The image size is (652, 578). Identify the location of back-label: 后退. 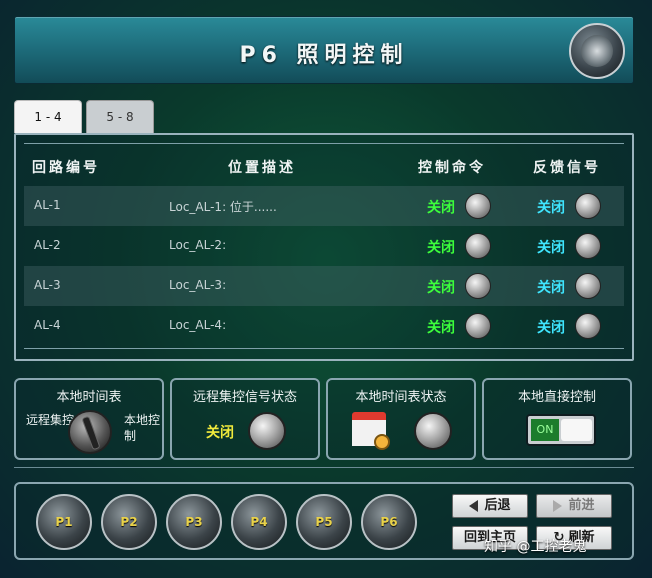
(497, 505).